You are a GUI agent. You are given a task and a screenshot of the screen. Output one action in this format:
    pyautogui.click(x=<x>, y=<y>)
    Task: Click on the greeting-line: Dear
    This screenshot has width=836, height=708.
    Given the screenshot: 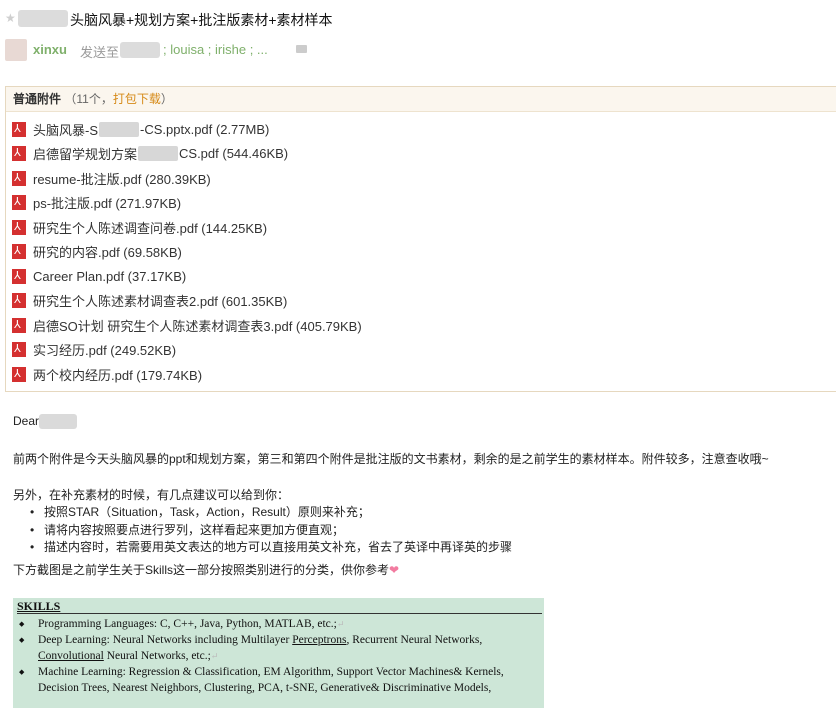 What is the action you would take?
    pyautogui.click(x=45, y=422)
    